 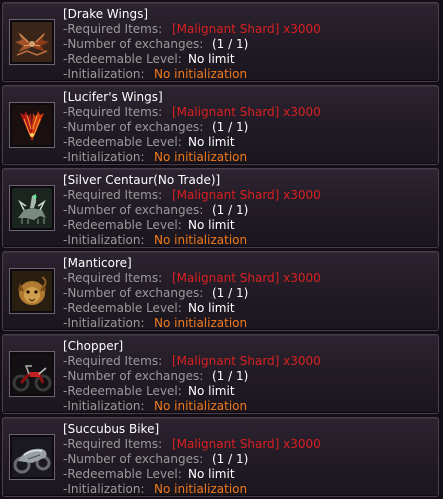 I want to click on item-name: [Drake Wings], so click(x=106, y=14).